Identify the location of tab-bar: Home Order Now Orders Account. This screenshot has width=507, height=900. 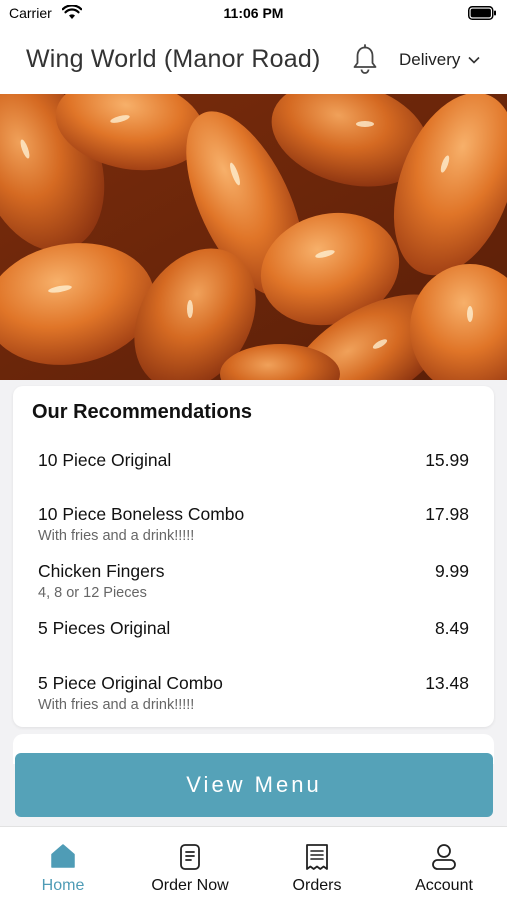
(253, 863).